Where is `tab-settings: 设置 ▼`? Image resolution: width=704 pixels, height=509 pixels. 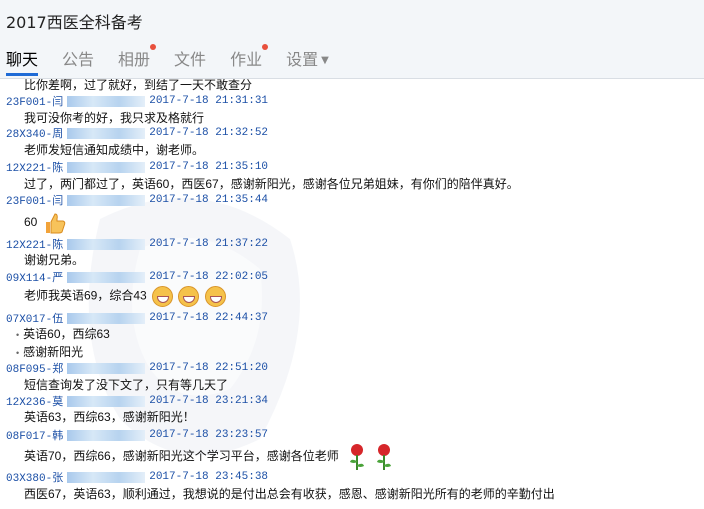 tab-settings: 设置 ▼ is located at coordinates (307, 60).